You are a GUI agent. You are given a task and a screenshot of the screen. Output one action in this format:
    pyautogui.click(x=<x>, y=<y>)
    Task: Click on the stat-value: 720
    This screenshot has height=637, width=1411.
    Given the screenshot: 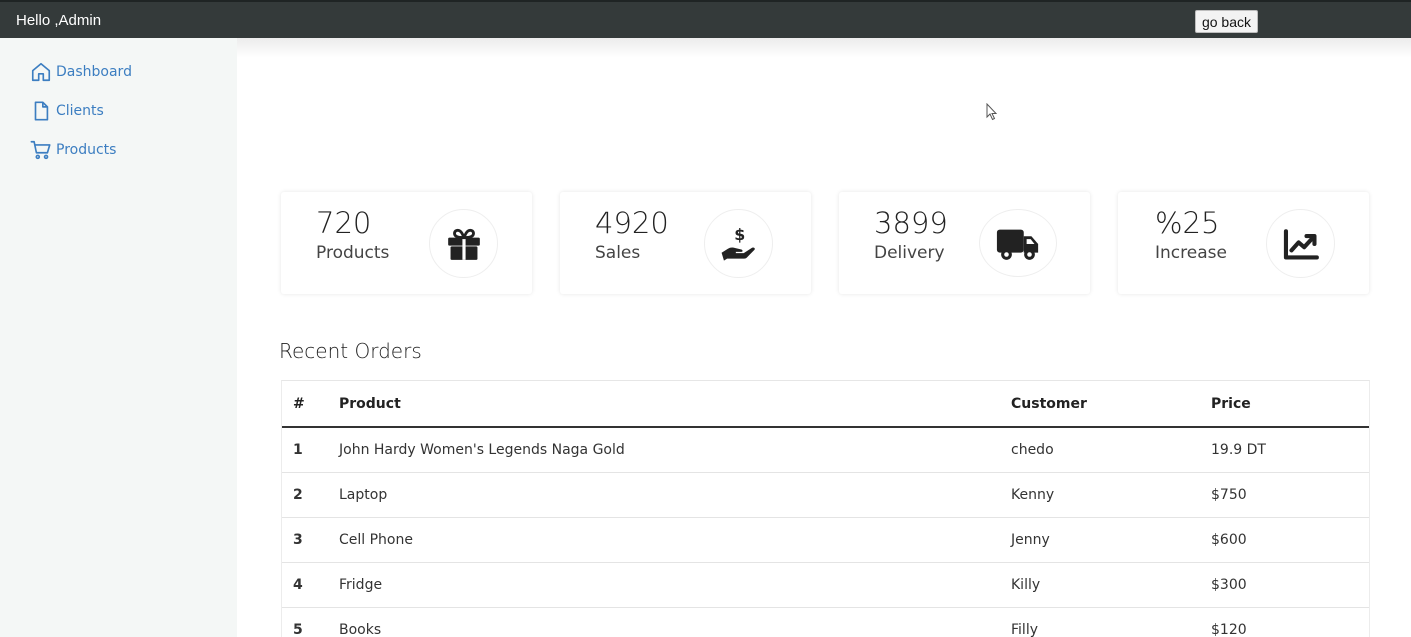 What is the action you would take?
    pyautogui.click(x=344, y=223)
    